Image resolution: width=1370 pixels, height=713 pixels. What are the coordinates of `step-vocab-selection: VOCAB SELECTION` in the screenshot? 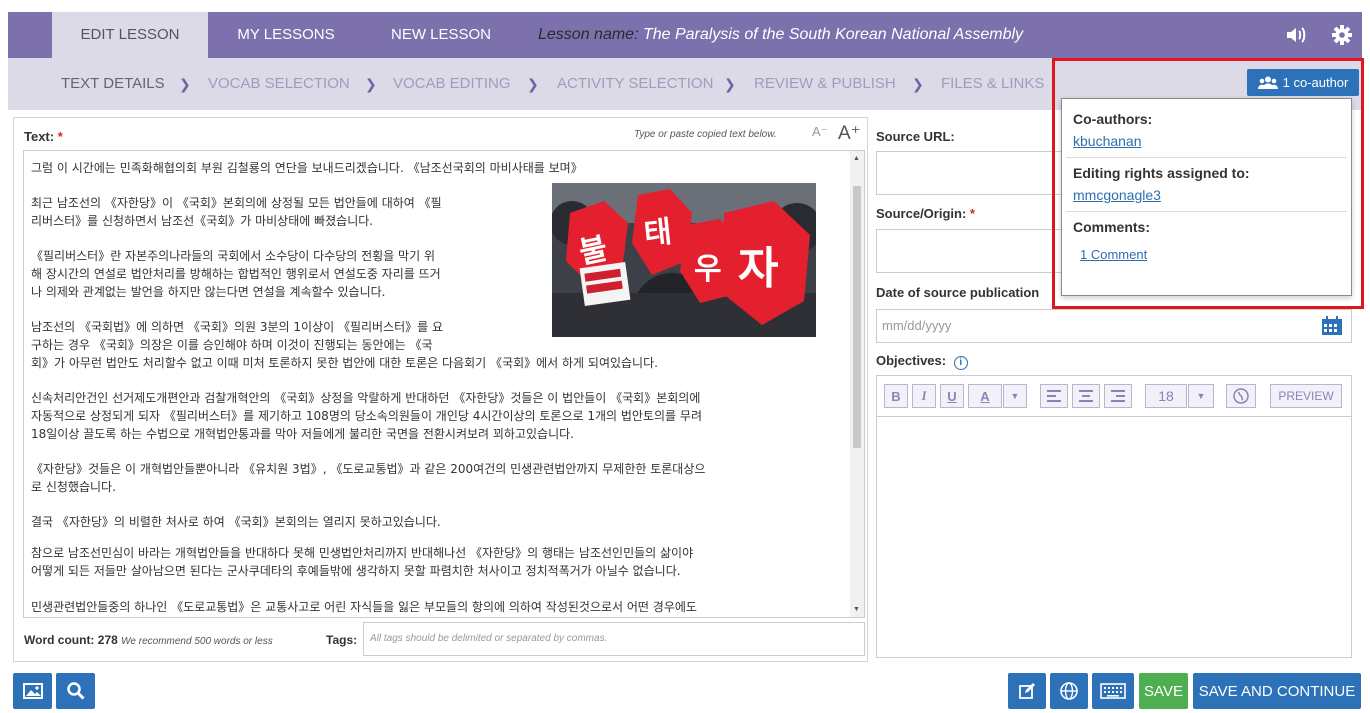 It's located at (279, 84).